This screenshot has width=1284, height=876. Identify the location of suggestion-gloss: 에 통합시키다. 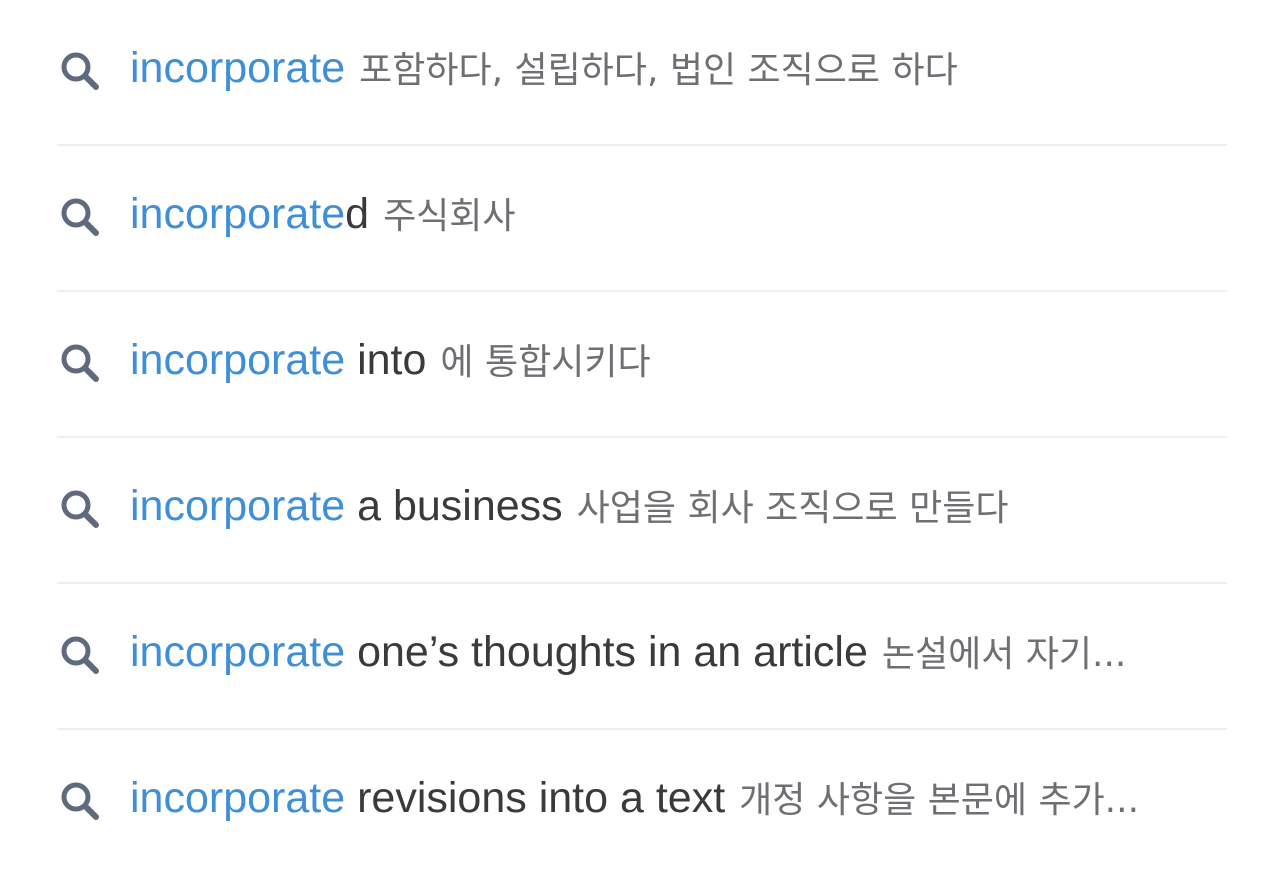
(545, 362).